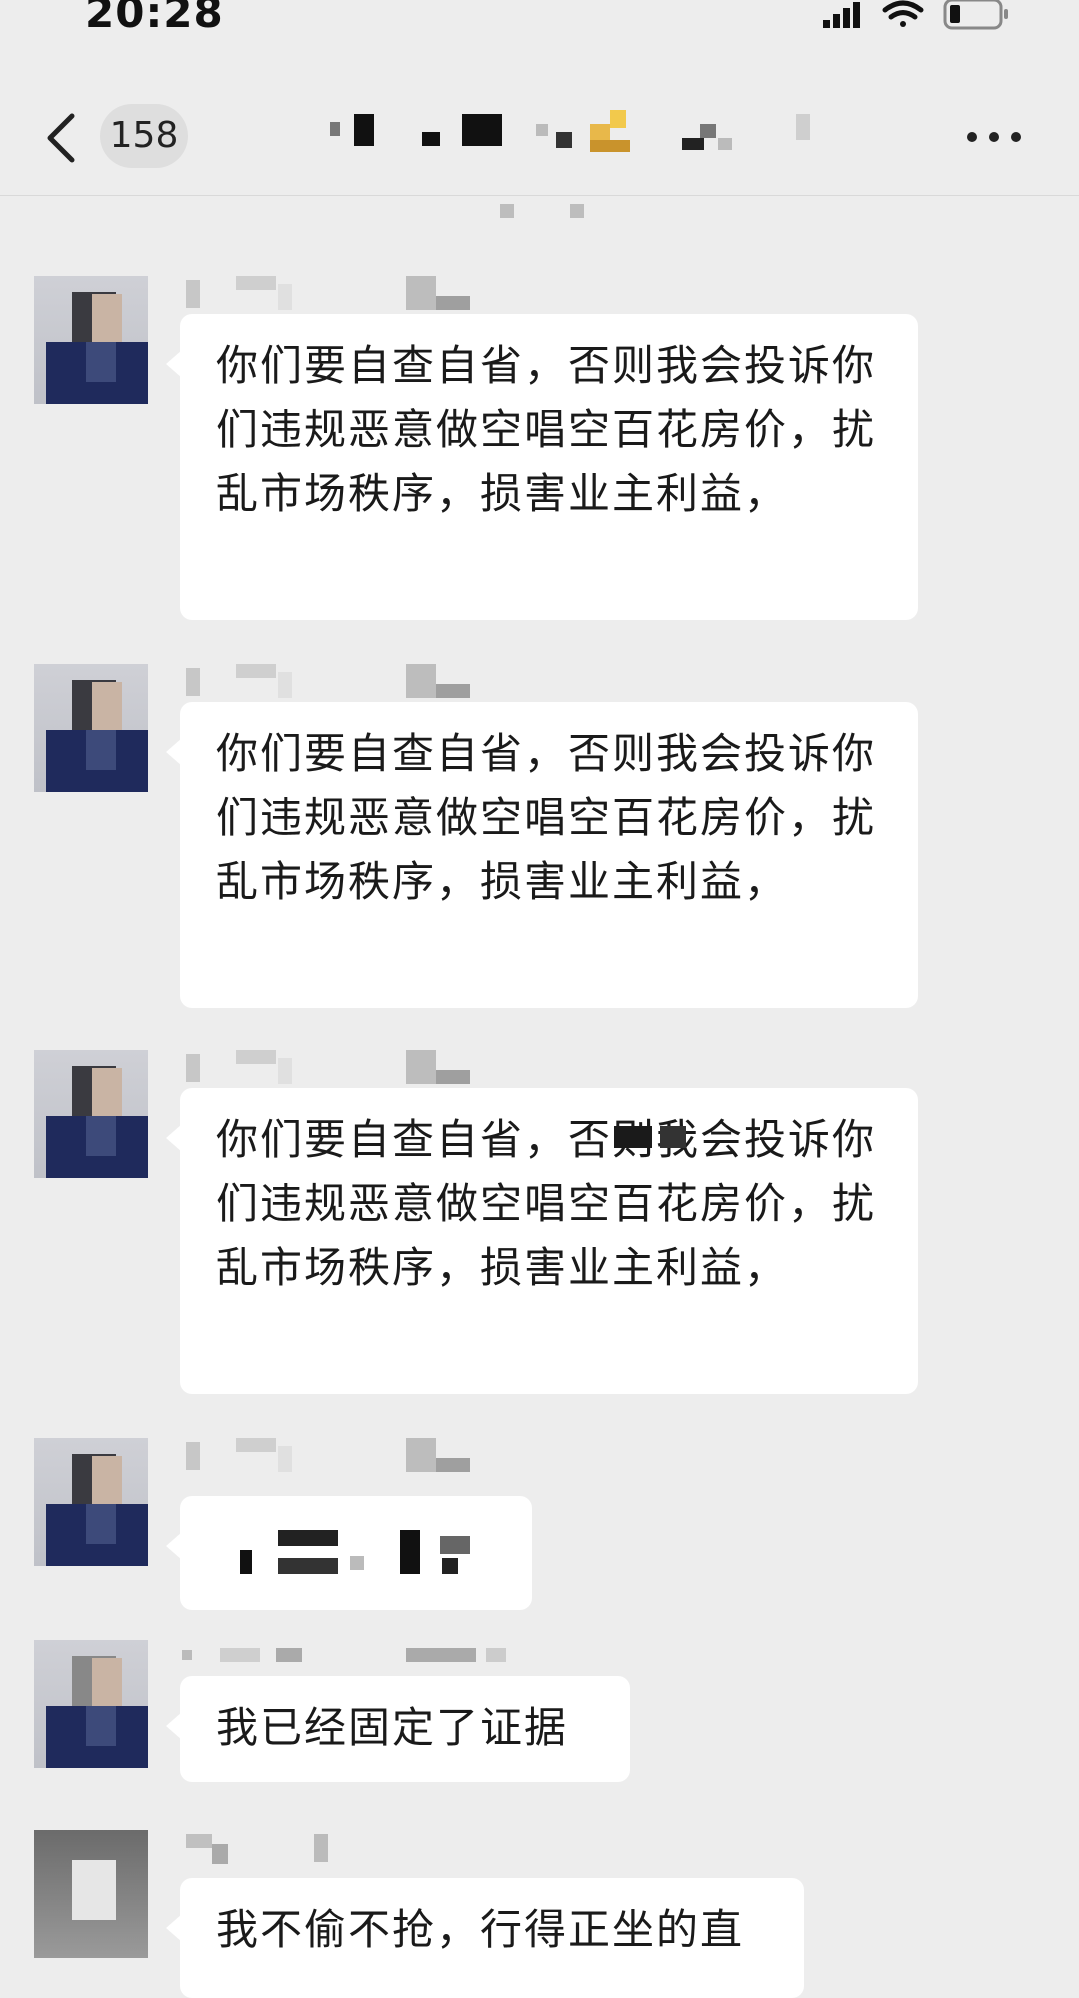 The width and height of the screenshot is (1079, 1998). I want to click on status-bar: 20:28, so click(539, 25).